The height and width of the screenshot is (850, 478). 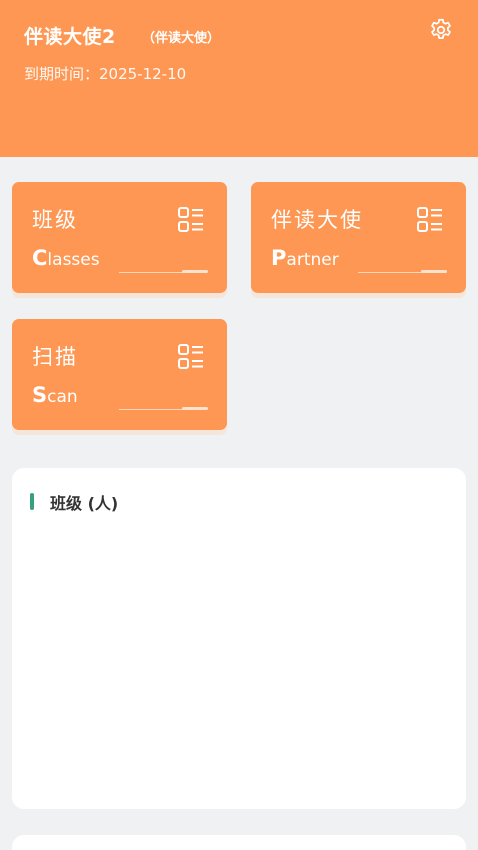 I want to click on card-title: 班级, so click(x=55, y=220).